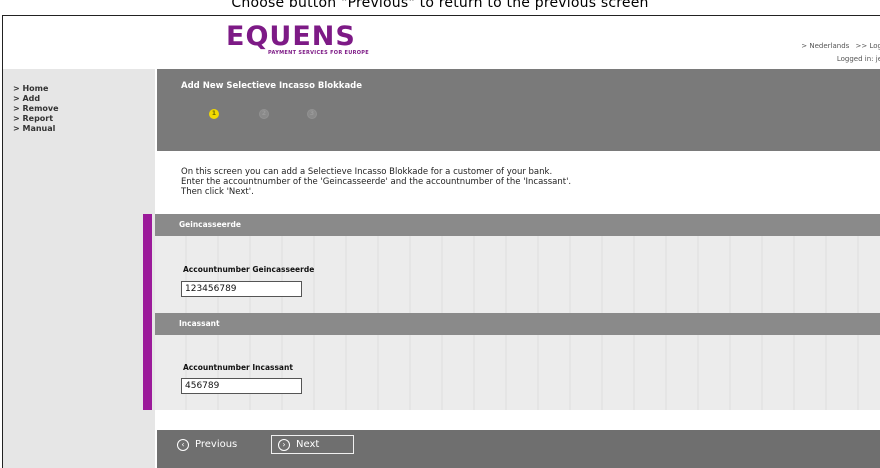 The width and height of the screenshot is (880, 468). What do you see at coordinates (312, 114) in the screenshot?
I see `step-indicator-3: 3` at bounding box center [312, 114].